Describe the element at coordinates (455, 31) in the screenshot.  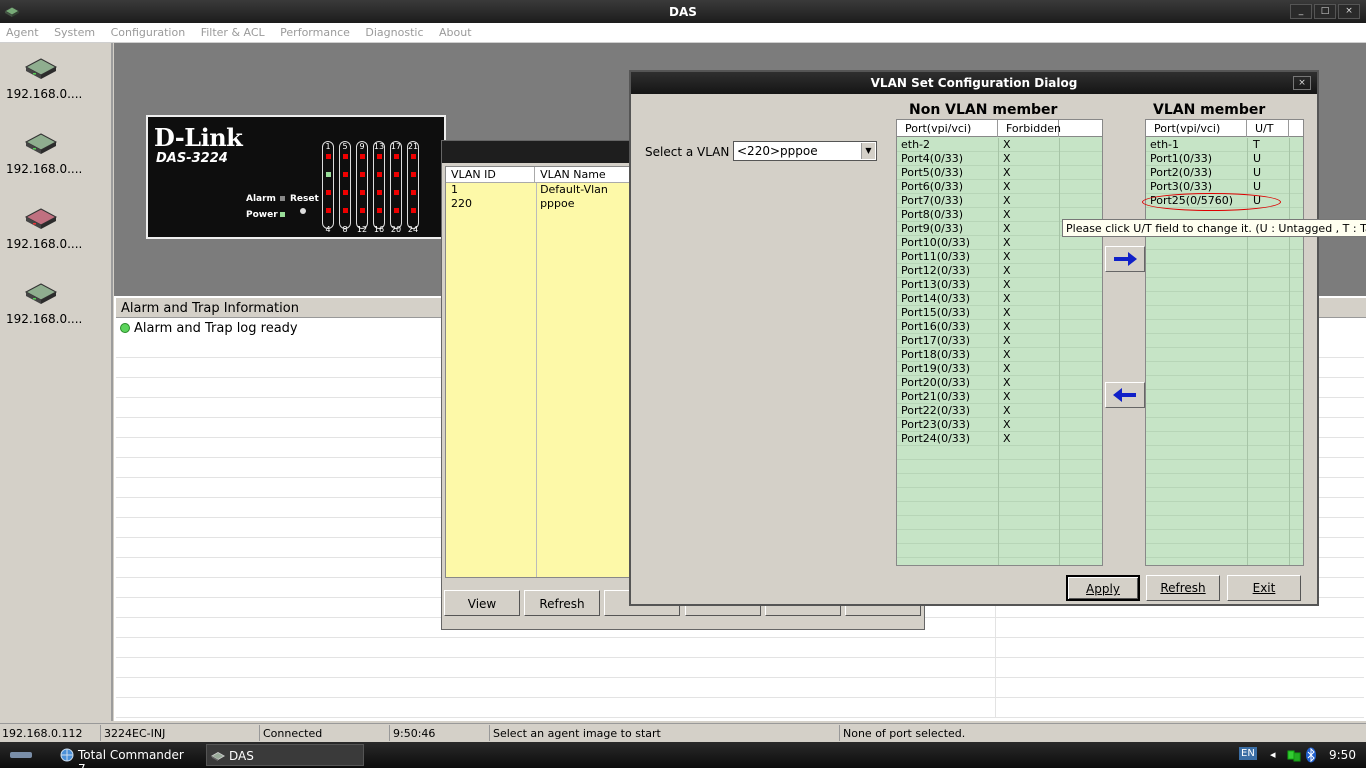
I see `menu-about: About` at that location.